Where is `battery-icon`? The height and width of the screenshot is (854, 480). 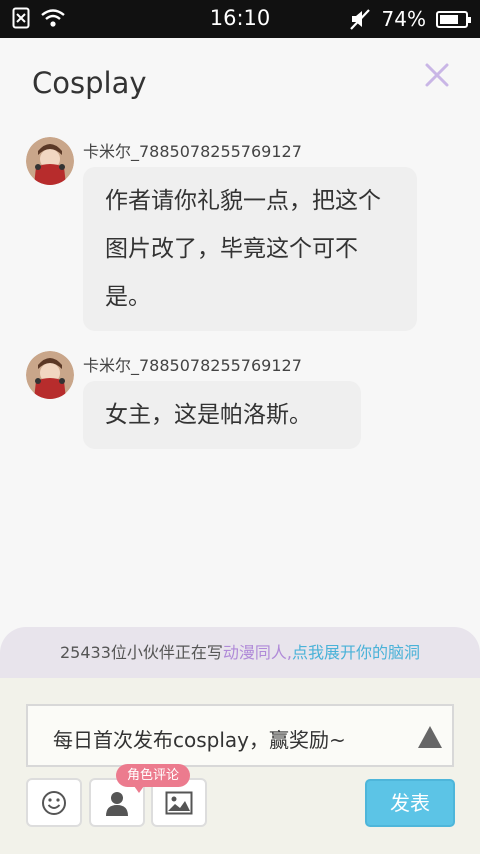
battery-icon is located at coordinates (453, 19).